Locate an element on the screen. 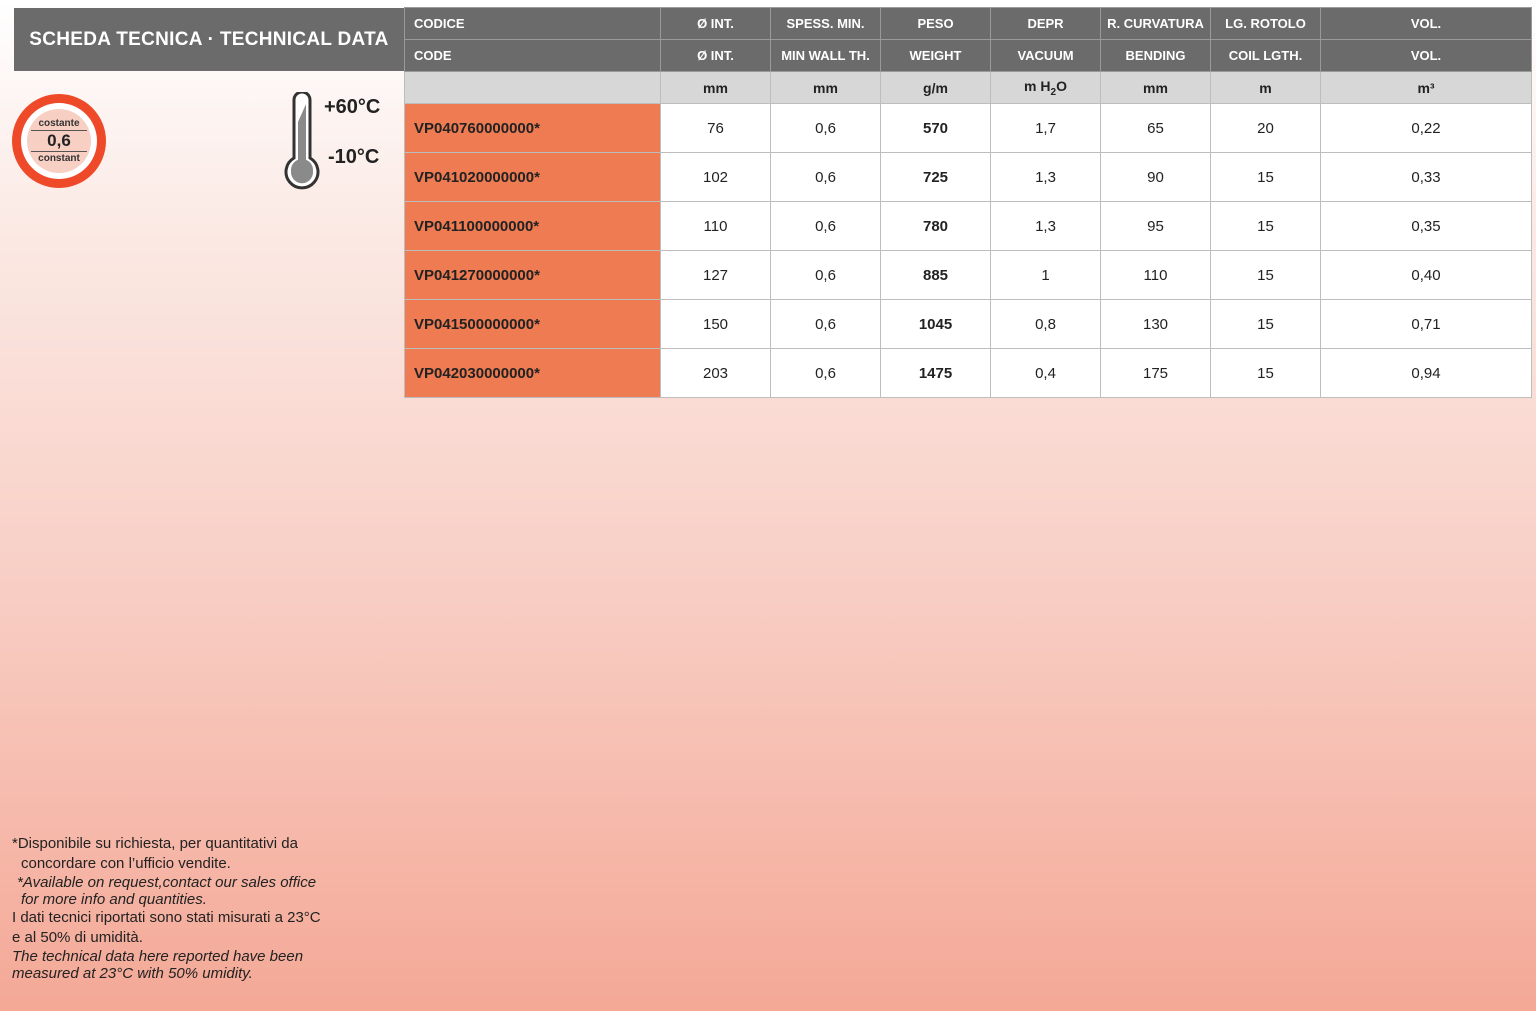  table-cell: 0,35 is located at coordinates (1426, 226).